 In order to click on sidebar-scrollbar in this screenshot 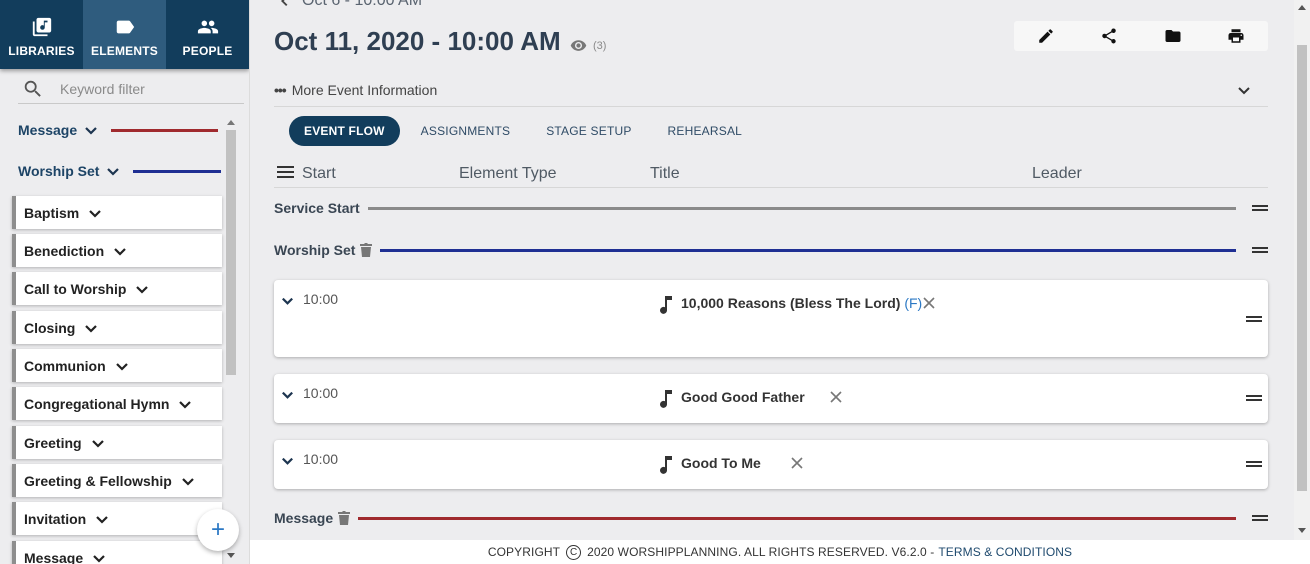, I will do `click(231, 340)`.